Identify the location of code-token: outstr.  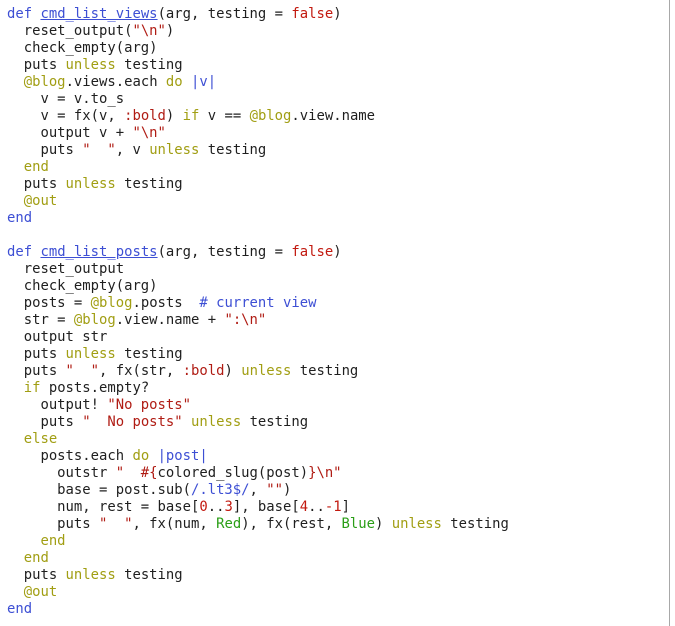
(61, 473).